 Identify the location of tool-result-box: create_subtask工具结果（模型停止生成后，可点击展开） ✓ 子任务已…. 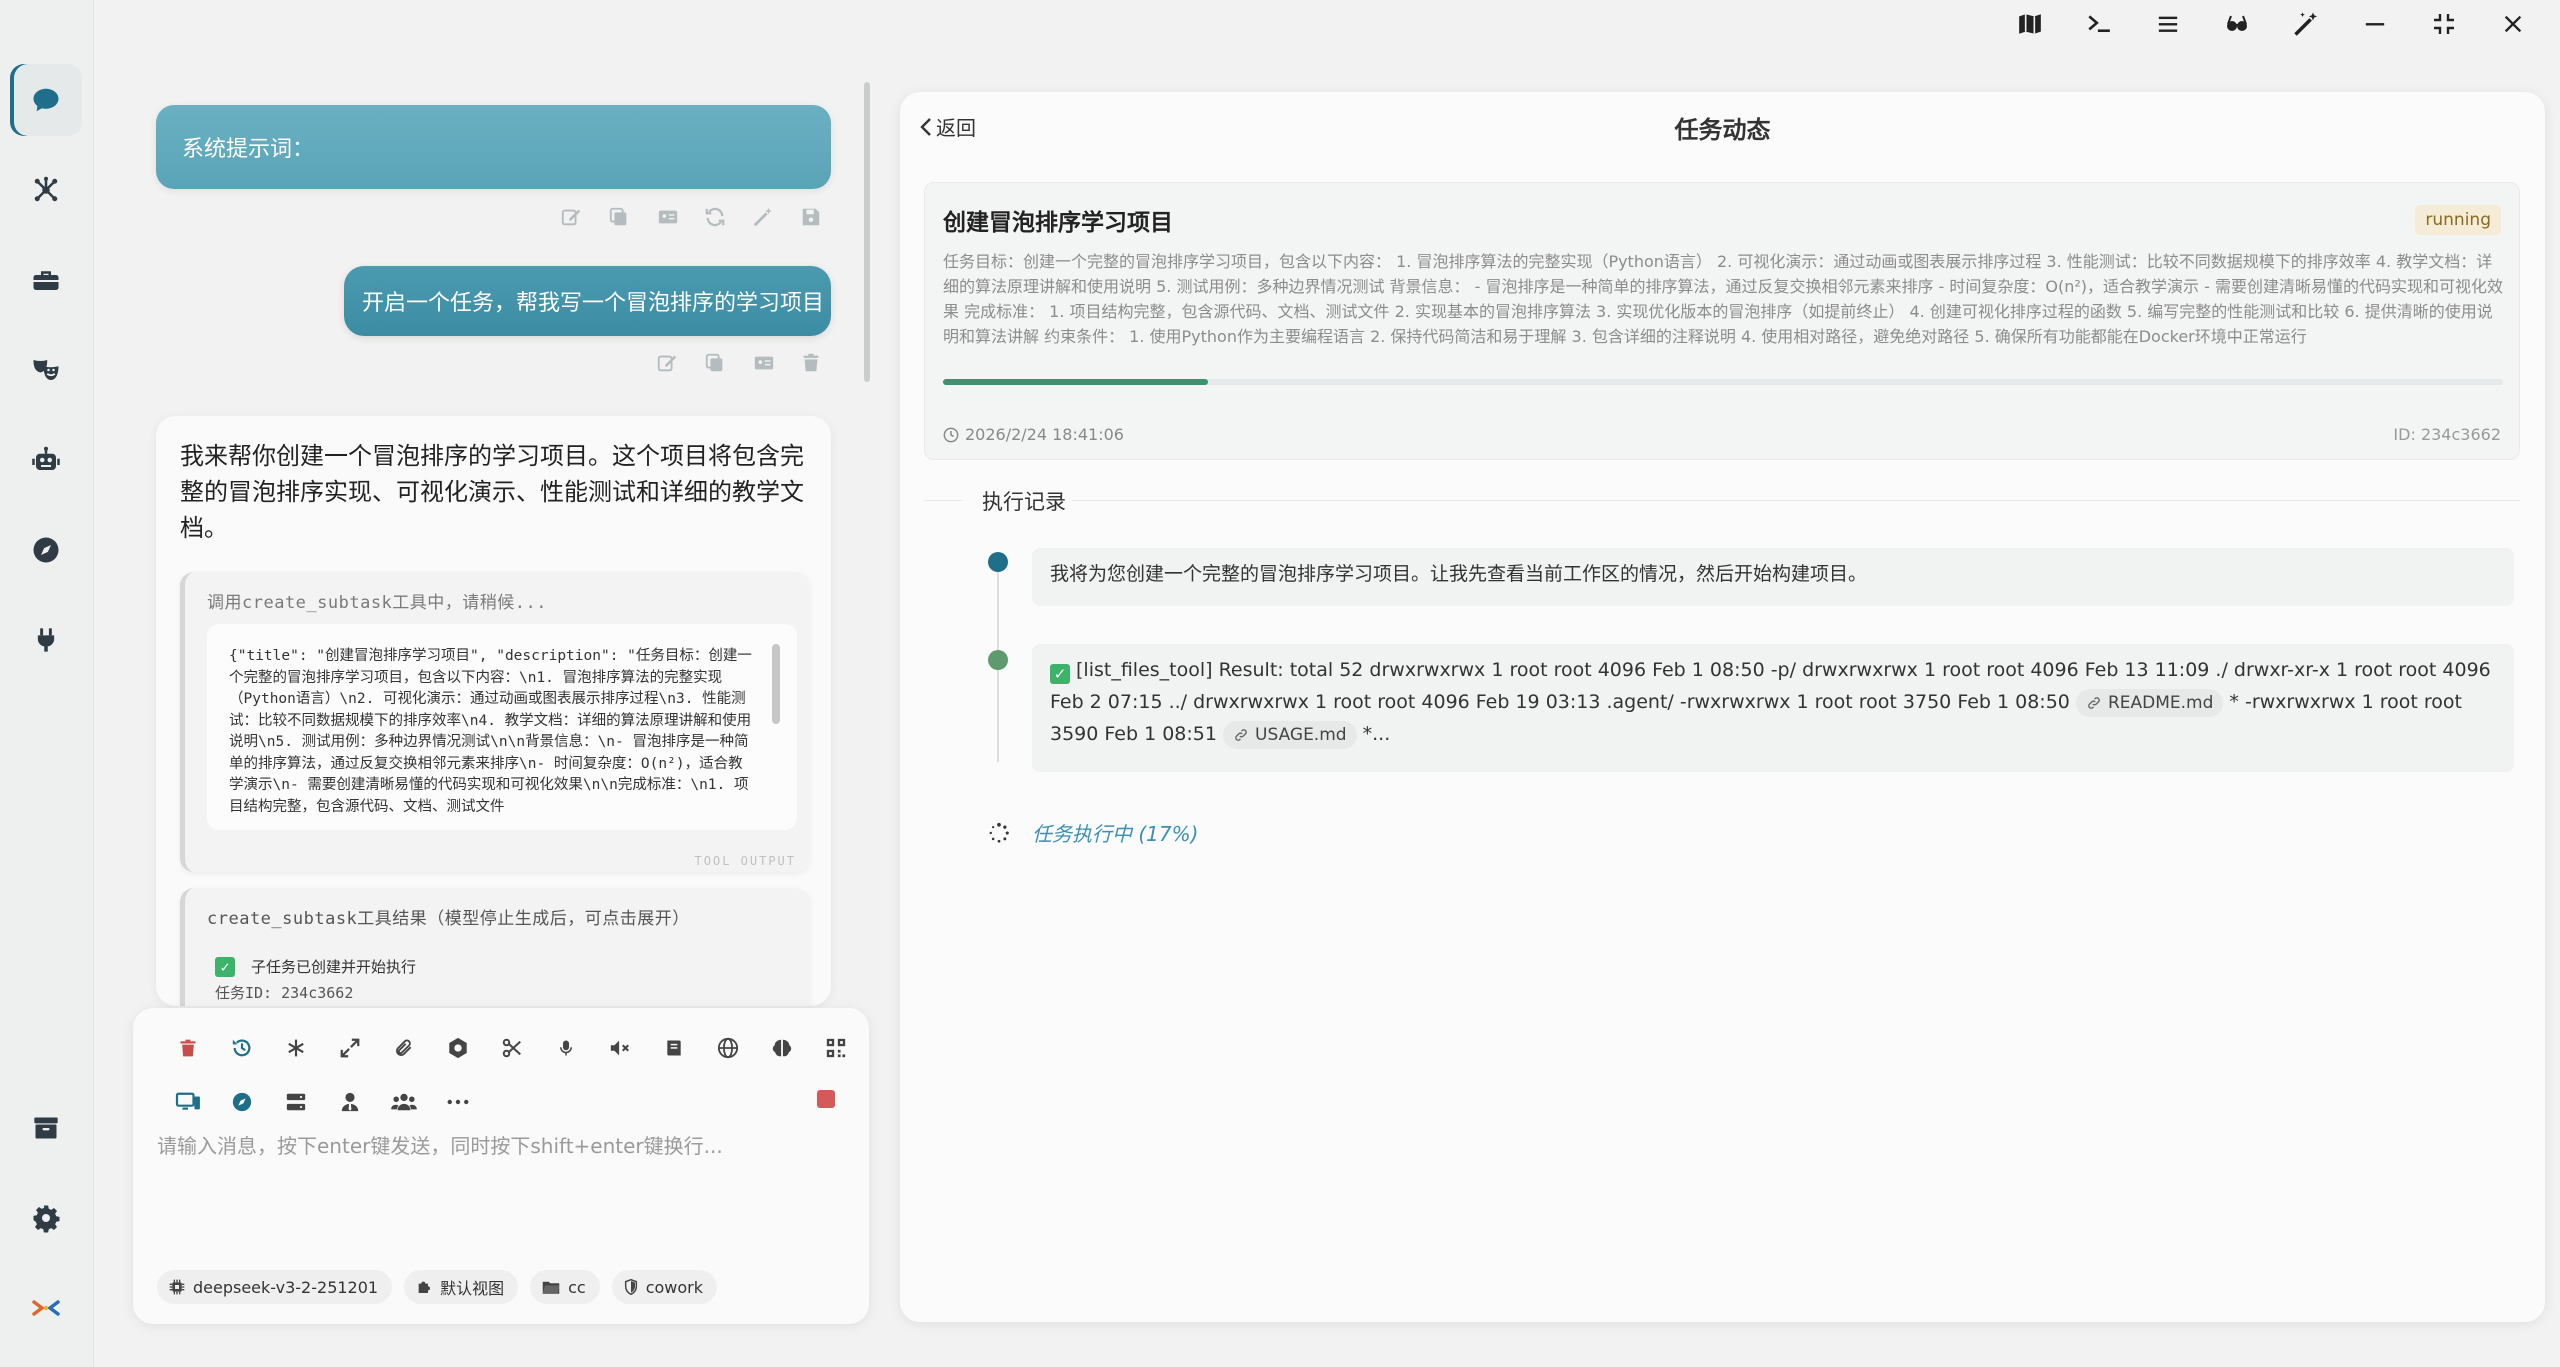
(495, 947).